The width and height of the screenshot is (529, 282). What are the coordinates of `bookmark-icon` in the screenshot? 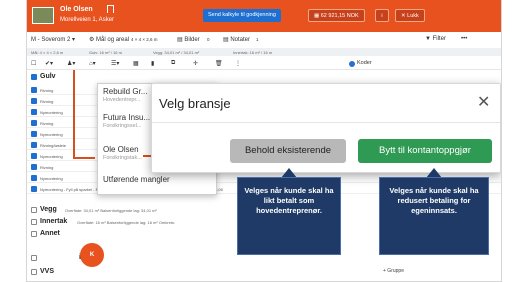 It's located at (110, 9).